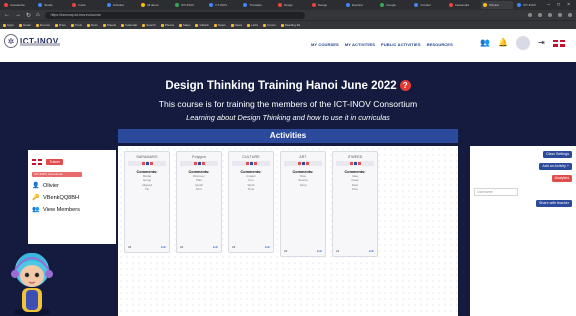 This screenshot has height=316, width=576. Describe the element at coordinates (557, 154) in the screenshot. I see `class-settings-button: Class Settings` at that location.